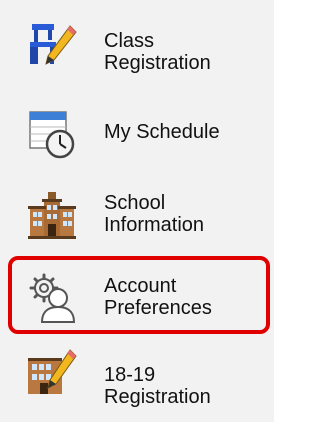 The height and width of the screenshot is (422, 320). Describe the element at coordinates (140, 286) in the screenshot. I see `label-line-1: Account` at that location.